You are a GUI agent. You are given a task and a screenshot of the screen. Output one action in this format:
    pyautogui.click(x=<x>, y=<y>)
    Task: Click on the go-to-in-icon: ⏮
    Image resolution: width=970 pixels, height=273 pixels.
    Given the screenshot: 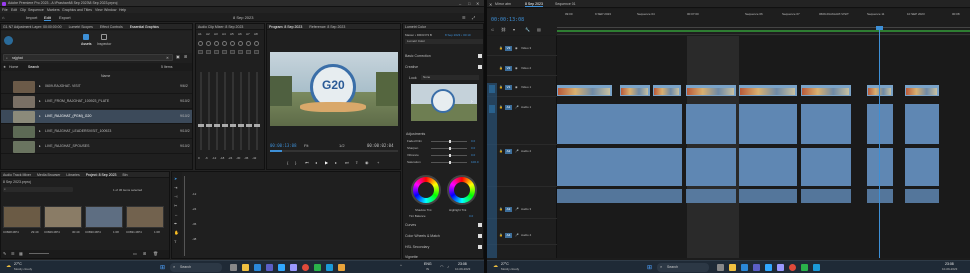 What is the action you would take?
    pyautogui.click(x=307, y=162)
    